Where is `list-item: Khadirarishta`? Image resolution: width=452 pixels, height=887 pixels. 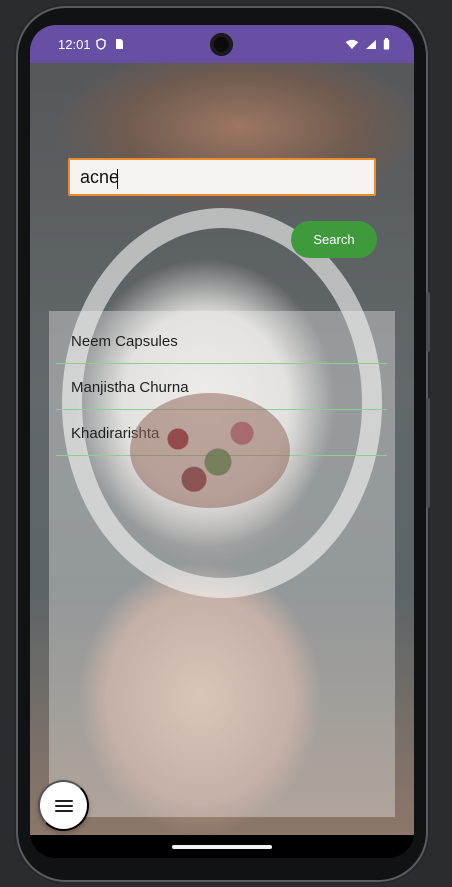
list-item: Khadirarishta is located at coordinates (221, 433).